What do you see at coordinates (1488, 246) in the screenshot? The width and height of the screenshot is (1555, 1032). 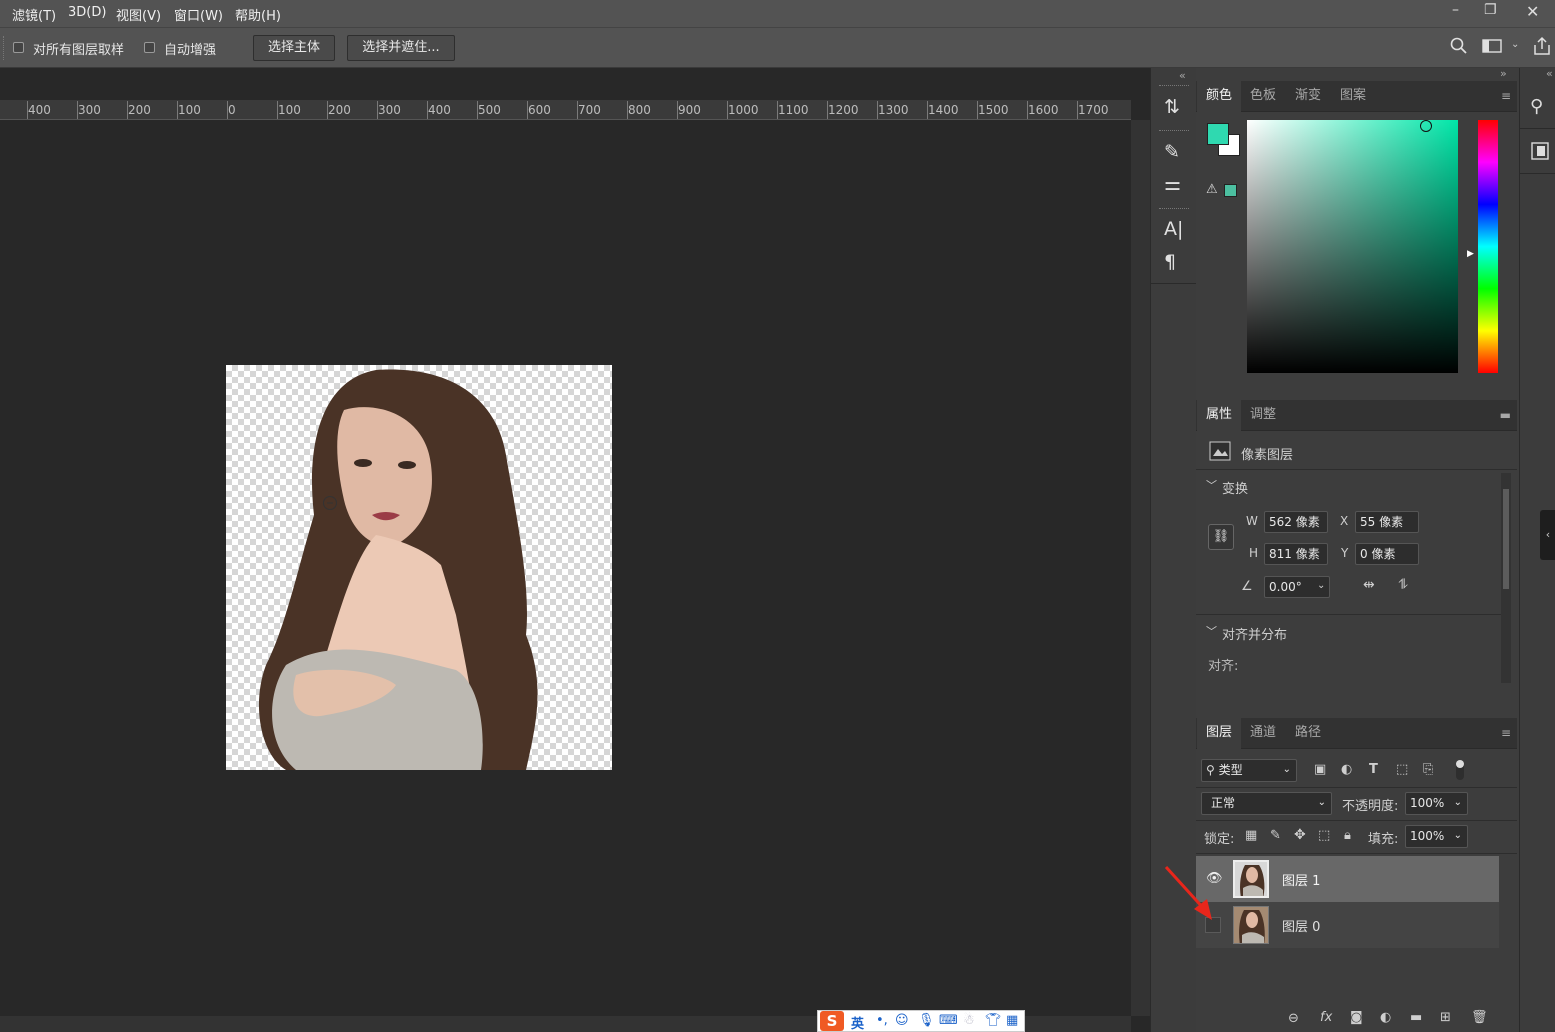 I see `hue-slider` at bounding box center [1488, 246].